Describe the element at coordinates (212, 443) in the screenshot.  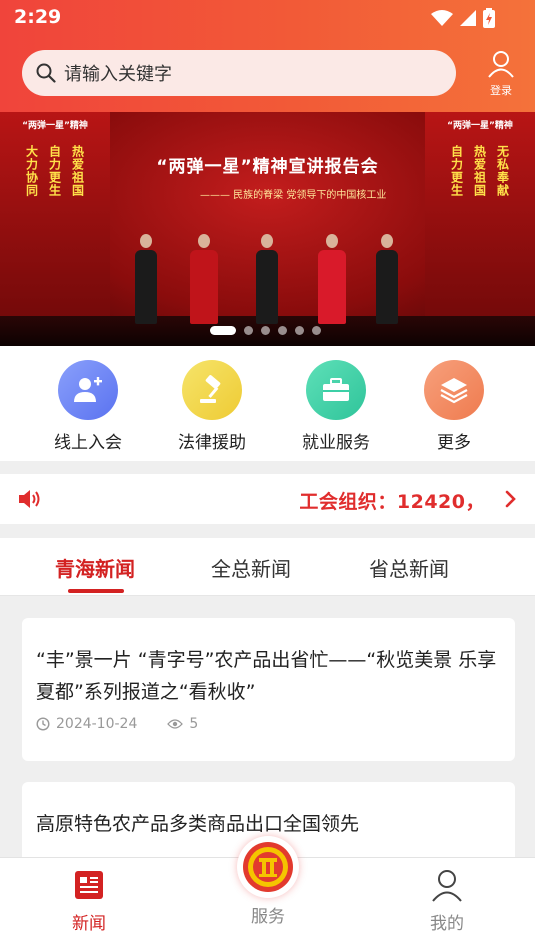
I see `quick-action-label: 法律援助` at that location.